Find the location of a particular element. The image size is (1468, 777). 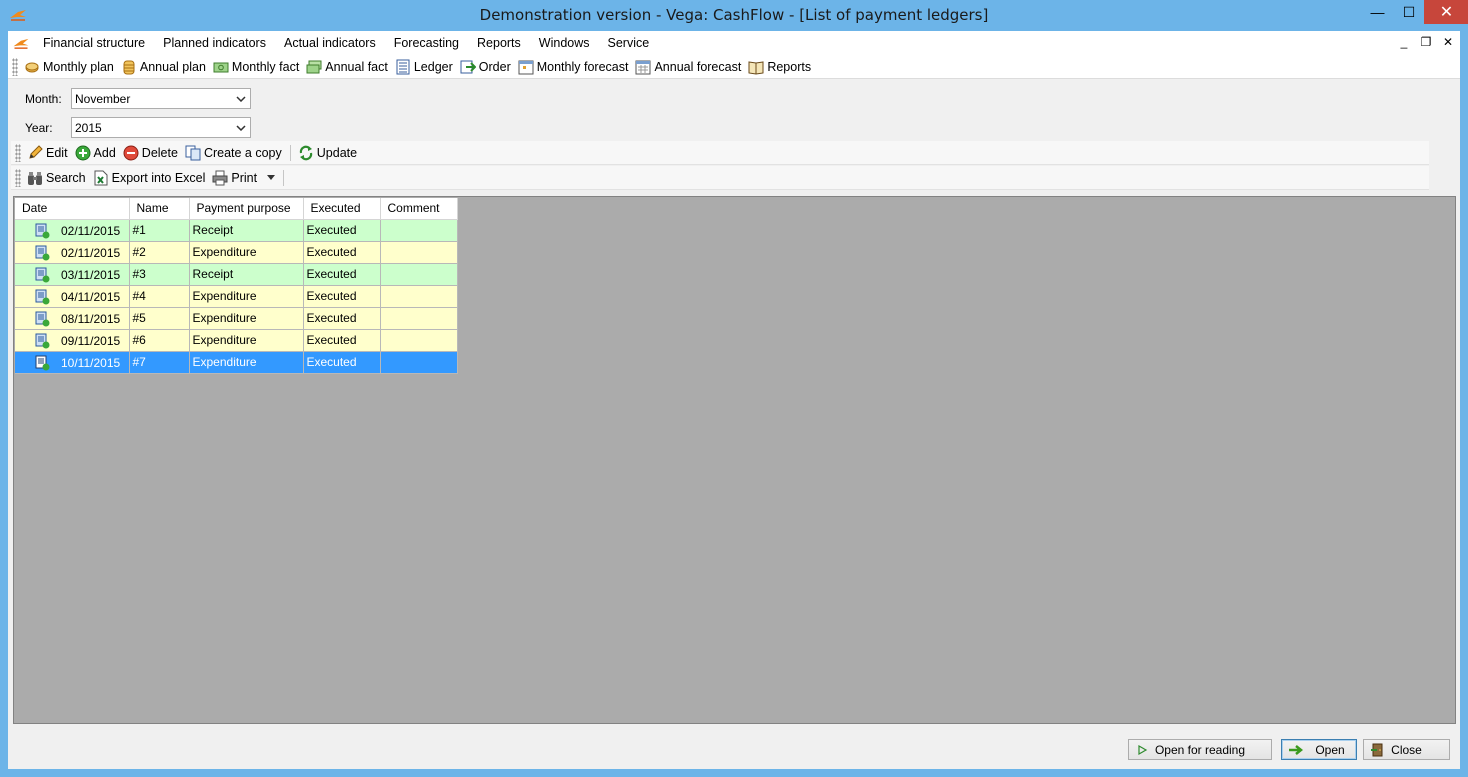

table-row: 04/11/2015 #4 Expenditure Executed is located at coordinates (236, 296).